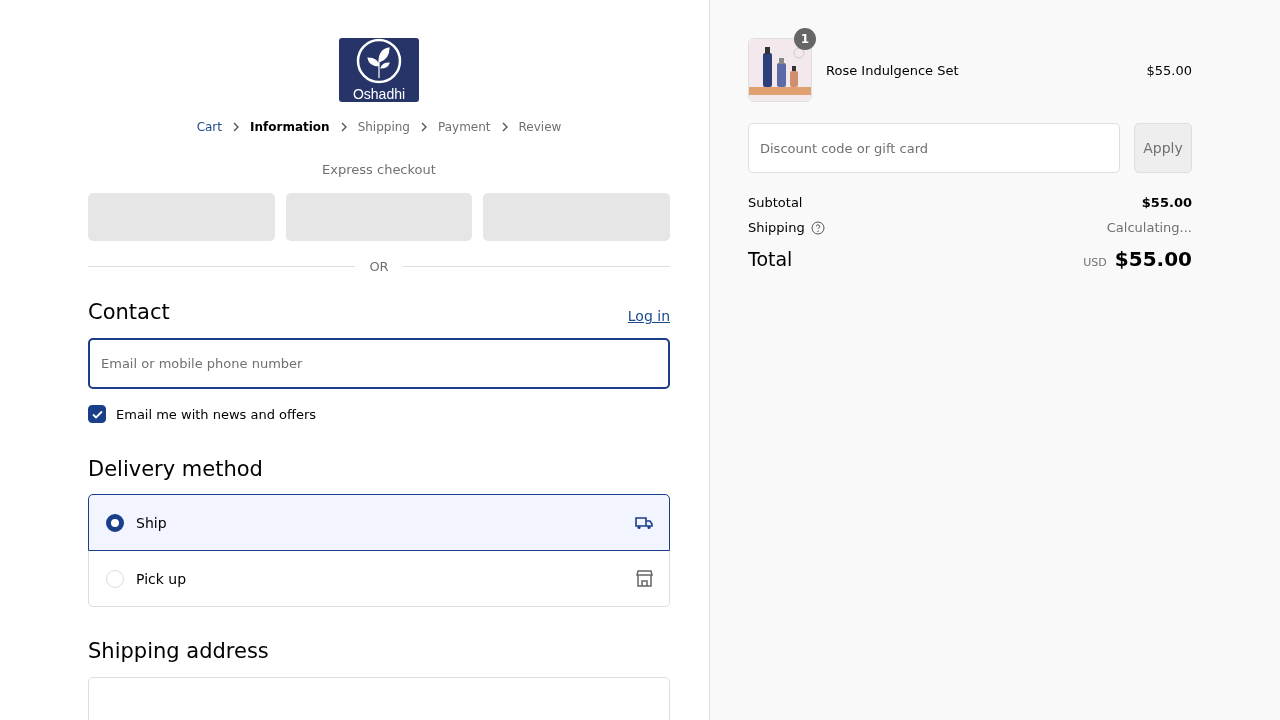 The width and height of the screenshot is (1280, 720). I want to click on newsletter-checkbox, so click(97, 414).